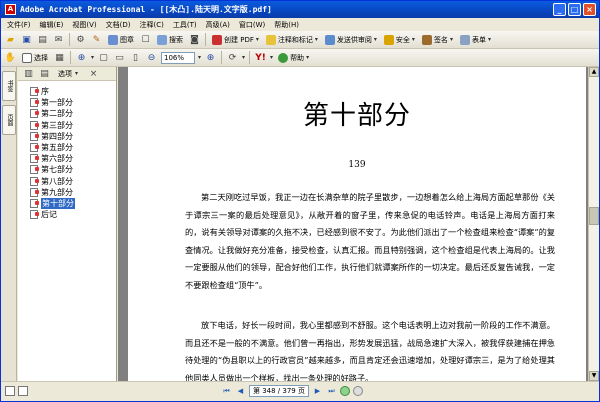 The image size is (600, 402). I want to click on comment-icon, so click(270, 39).